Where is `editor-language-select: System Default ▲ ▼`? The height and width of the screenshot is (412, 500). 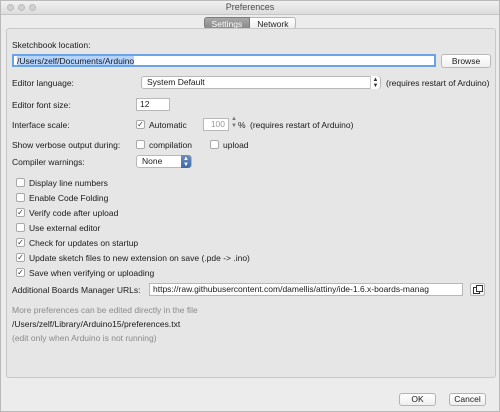
editor-language-select: System Default ▲ ▼ is located at coordinates (261, 82).